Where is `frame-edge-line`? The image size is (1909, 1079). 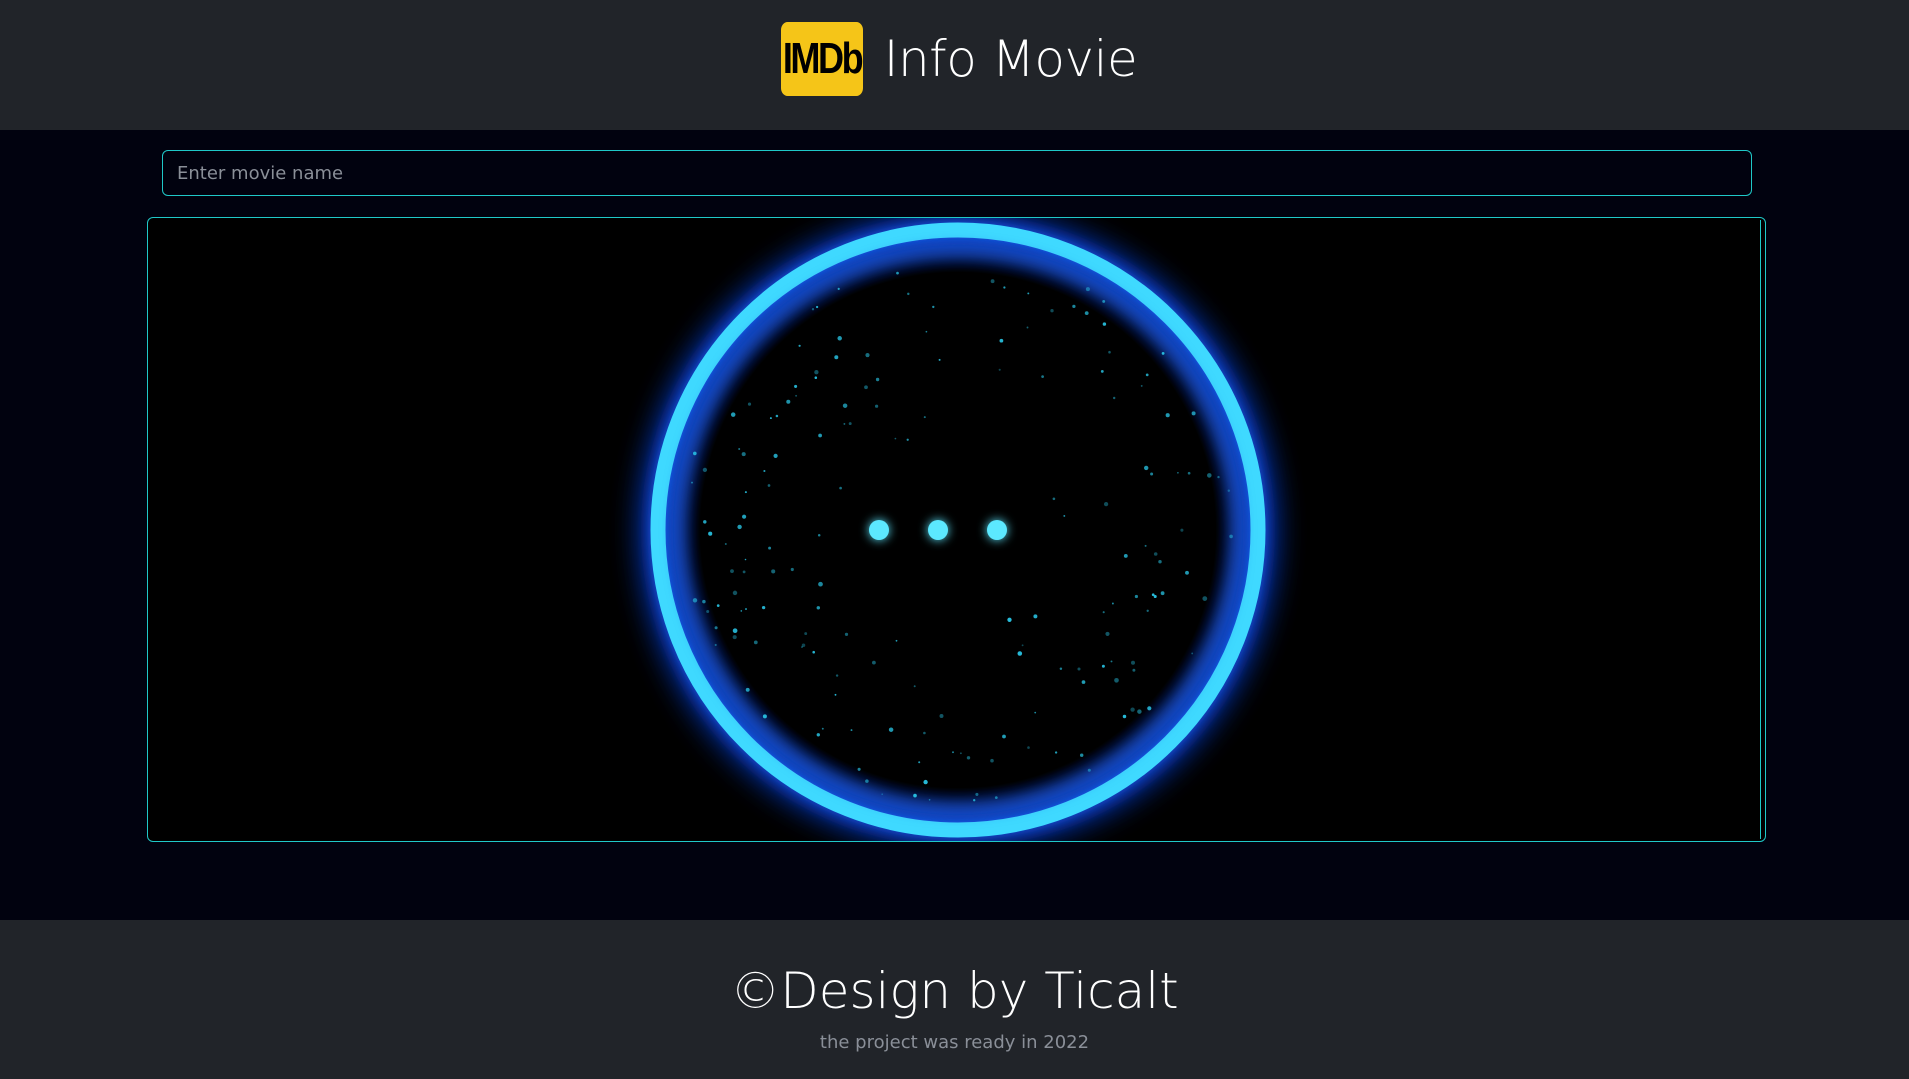 frame-edge-line is located at coordinates (1760, 529).